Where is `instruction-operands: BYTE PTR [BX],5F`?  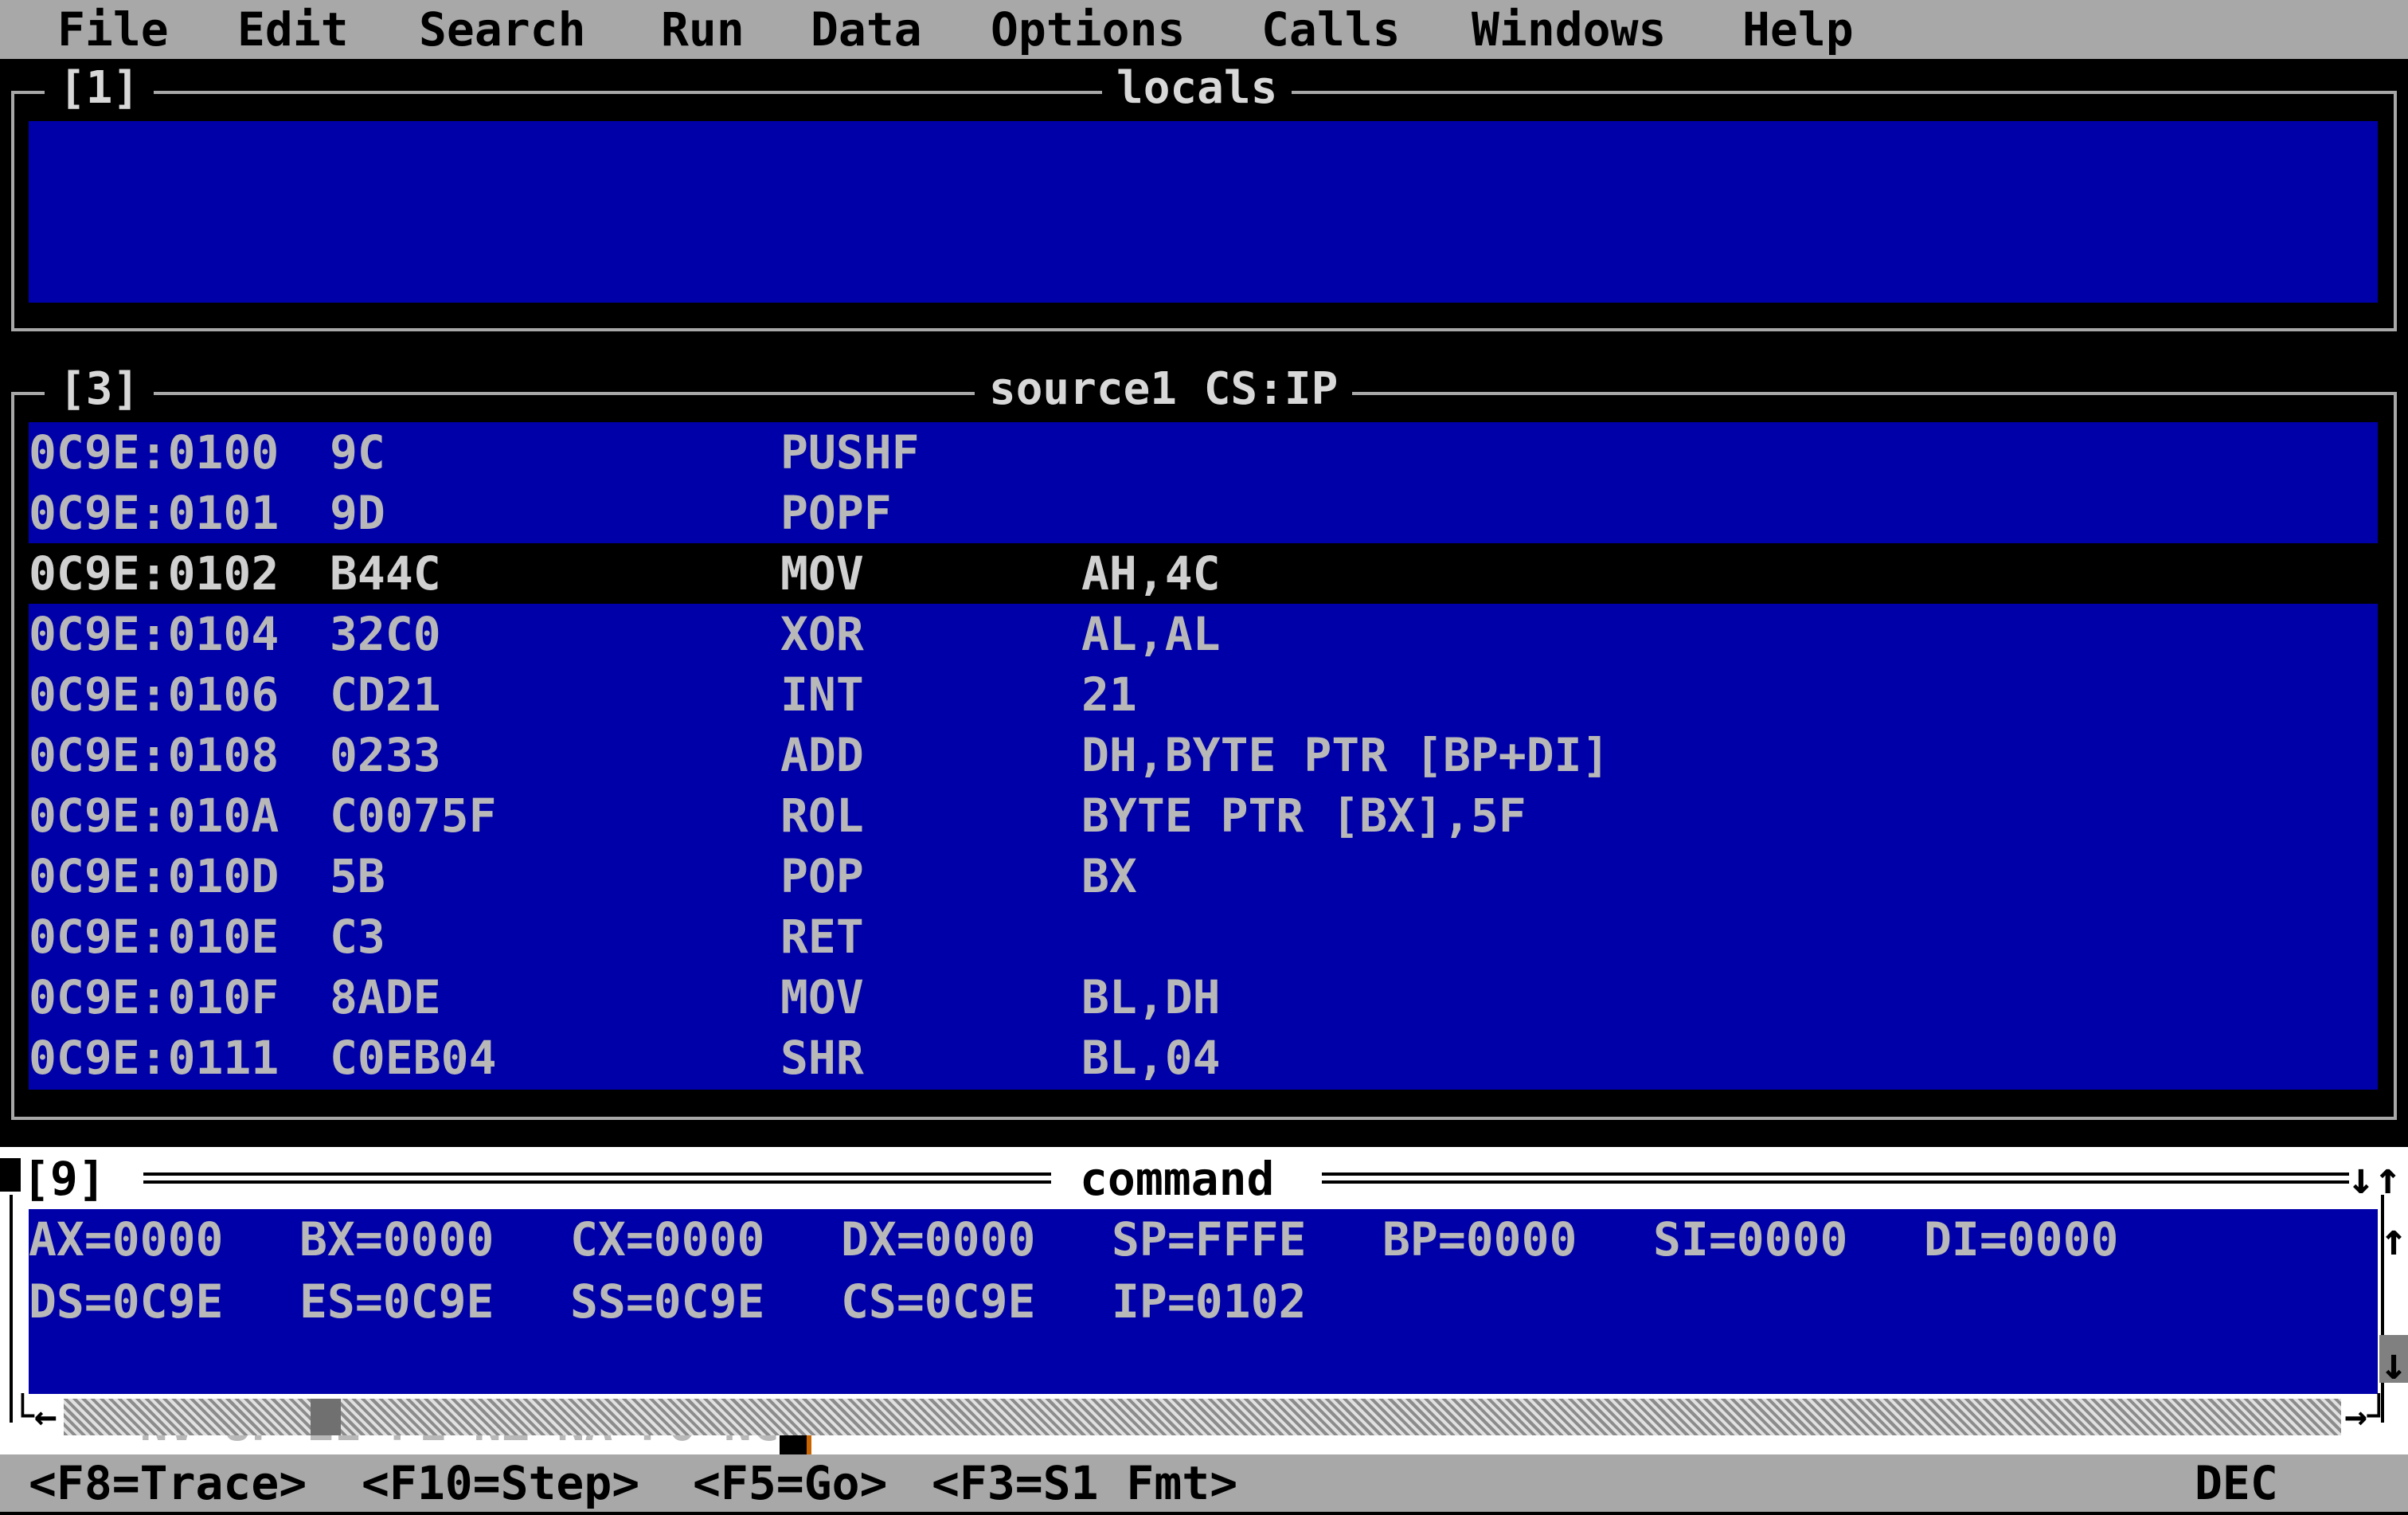
instruction-operands: BYTE PTR [BX],5F is located at coordinates (1303, 816).